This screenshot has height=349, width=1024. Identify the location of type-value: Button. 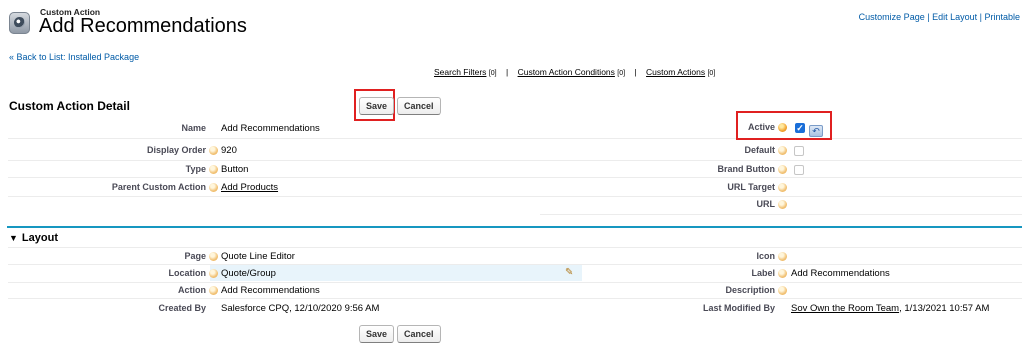
(235, 169).